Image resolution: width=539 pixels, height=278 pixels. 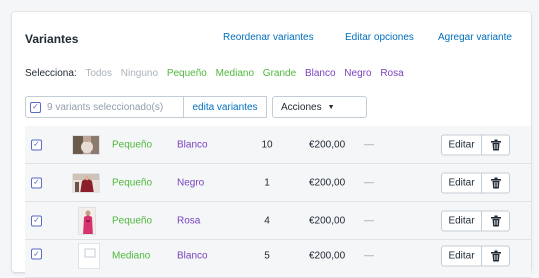 I want to click on select-none-link: Ninguno, so click(x=139, y=73).